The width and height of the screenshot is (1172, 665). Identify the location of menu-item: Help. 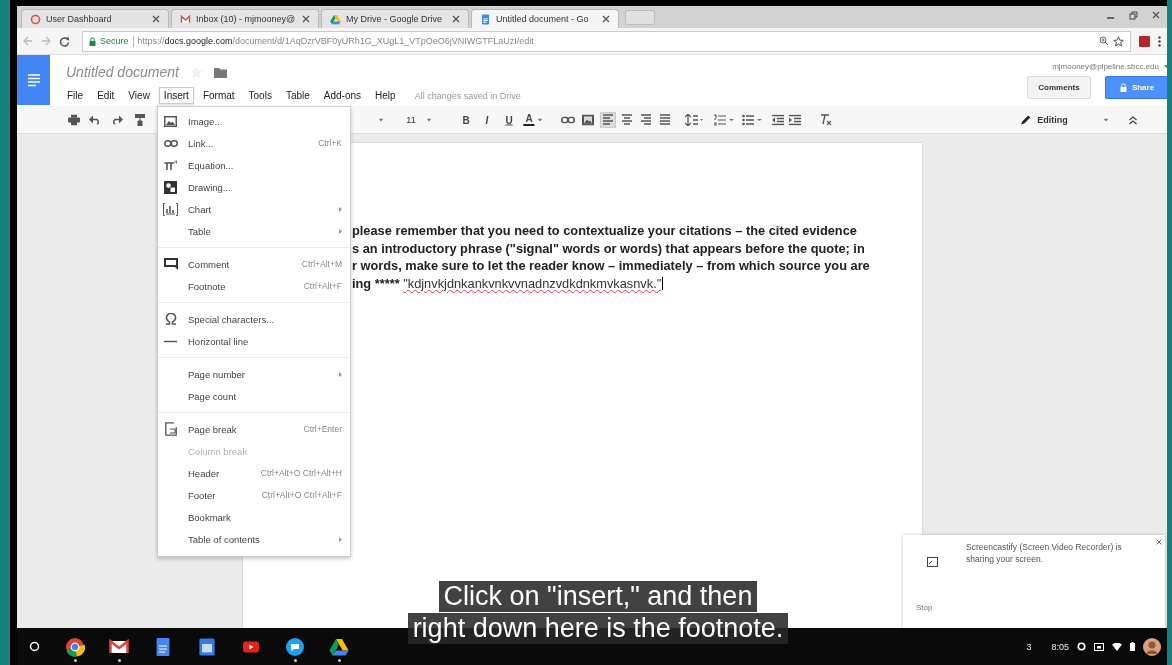
(385, 95).